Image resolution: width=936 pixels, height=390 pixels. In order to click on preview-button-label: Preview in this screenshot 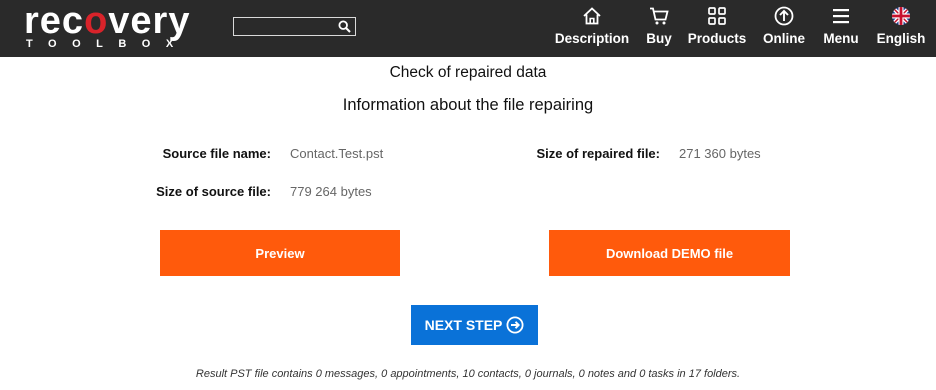, I will do `click(280, 253)`.